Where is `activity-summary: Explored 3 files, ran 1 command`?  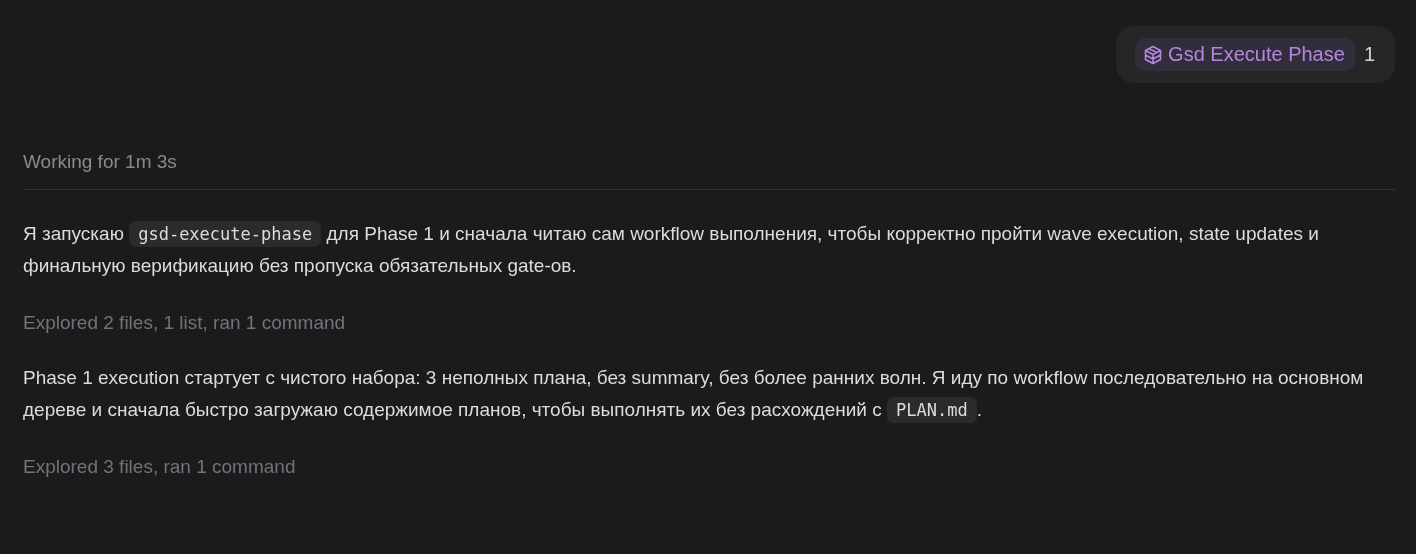 activity-summary: Explored 3 files, ran 1 command is located at coordinates (709, 467).